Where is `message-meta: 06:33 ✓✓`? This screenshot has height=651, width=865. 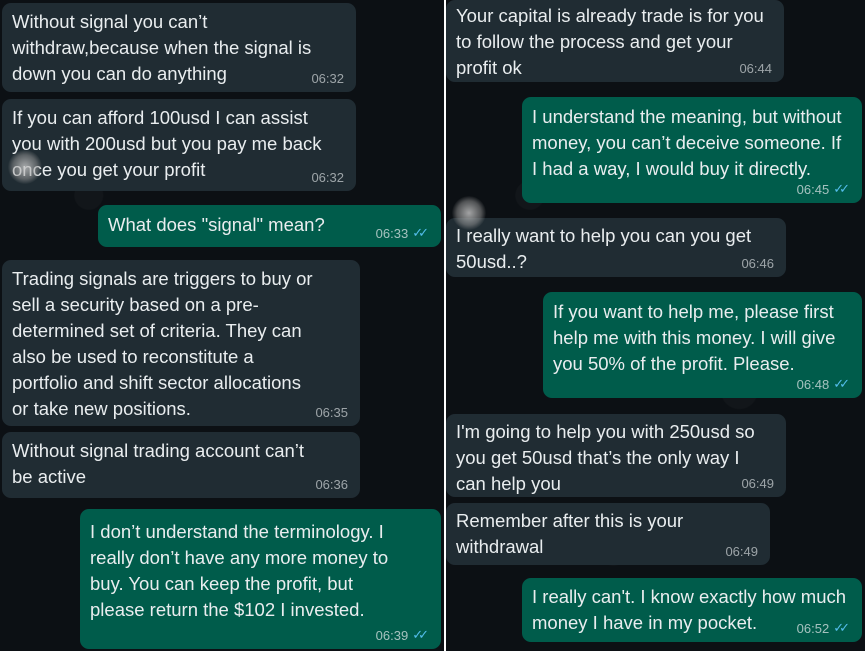 message-meta: 06:33 ✓✓ is located at coordinates (402, 234).